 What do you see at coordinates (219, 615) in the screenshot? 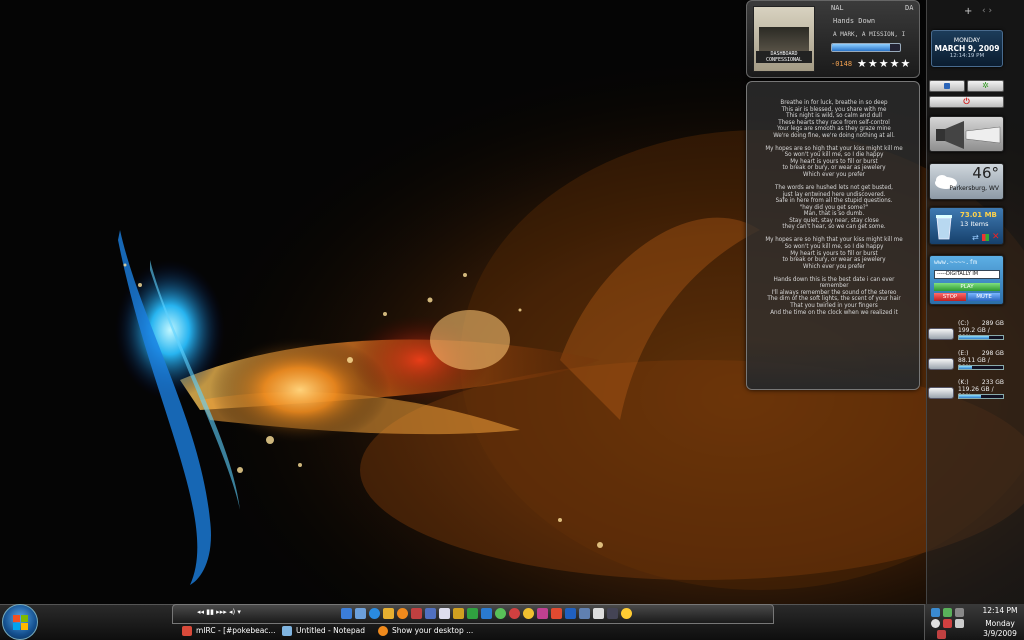
I see `media-controls: ◂◂ ▮▮ ▸▸▸ ◂) ▾` at bounding box center [219, 615].